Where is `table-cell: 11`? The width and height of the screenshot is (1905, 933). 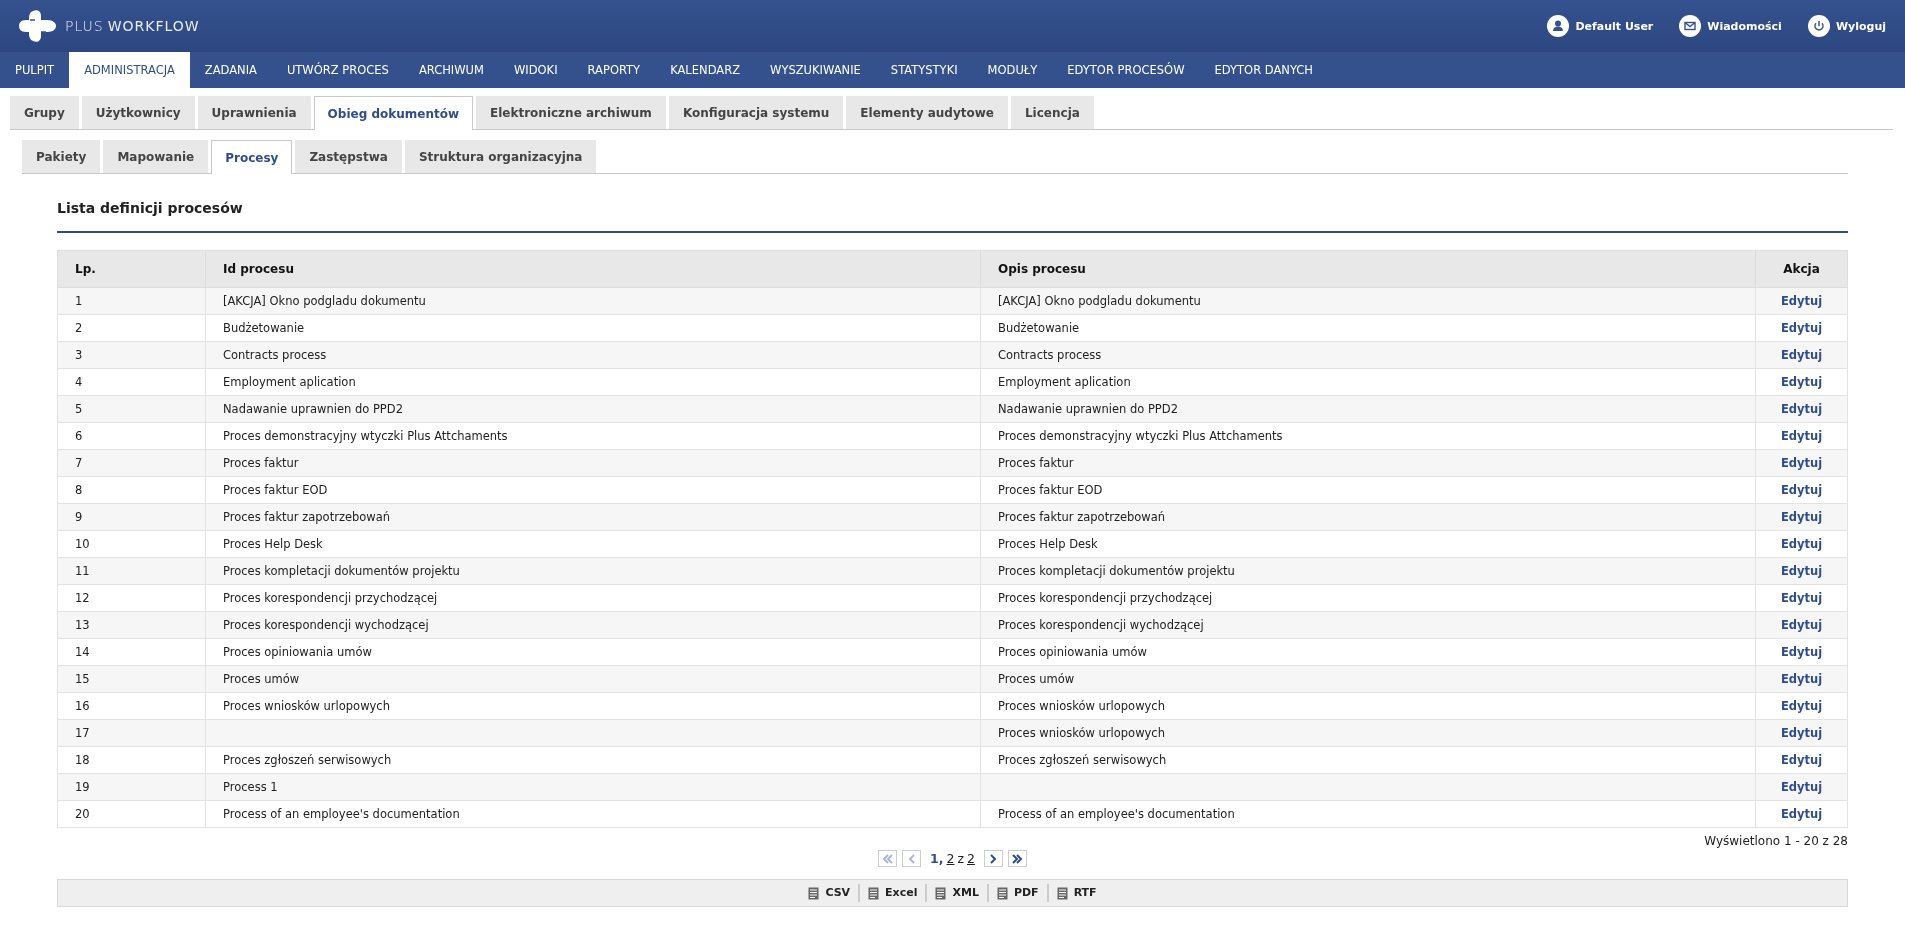 table-cell: 11 is located at coordinates (131, 571).